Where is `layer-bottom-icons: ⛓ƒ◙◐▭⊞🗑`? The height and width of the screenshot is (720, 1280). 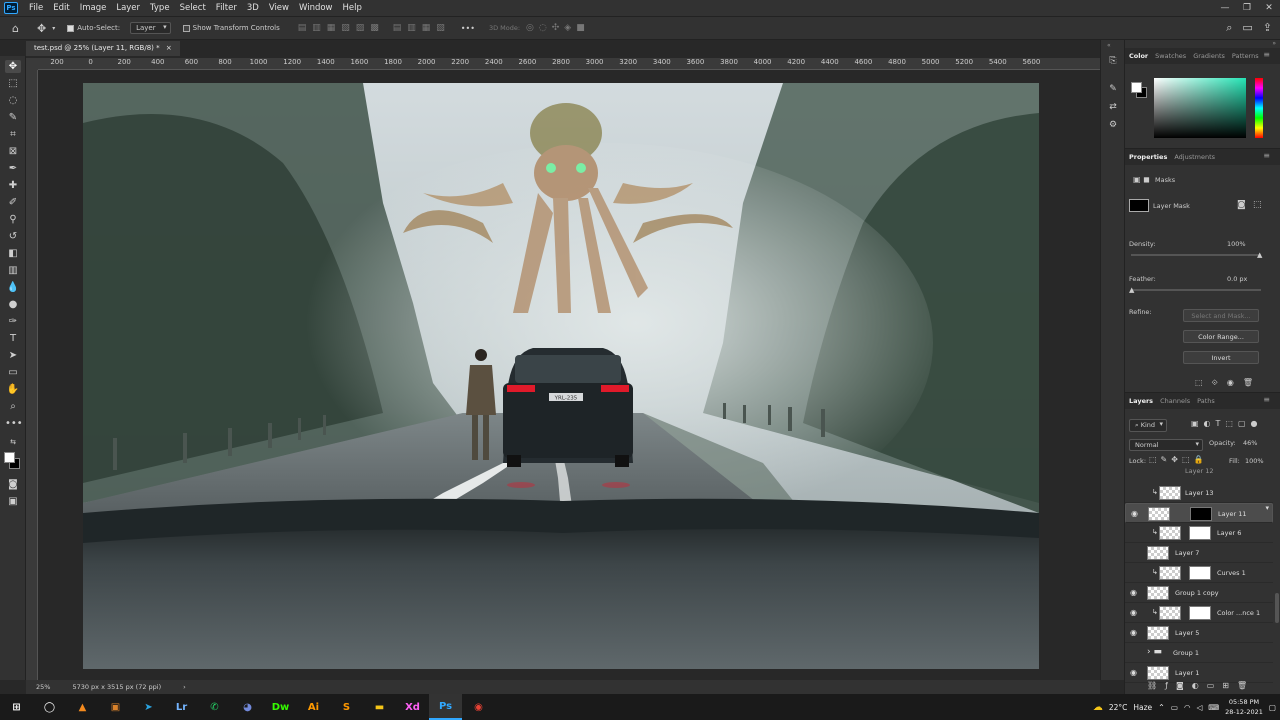
layer-bottom-icons: ⛓ƒ◙◐▭⊞🗑 is located at coordinates (1201, 685).